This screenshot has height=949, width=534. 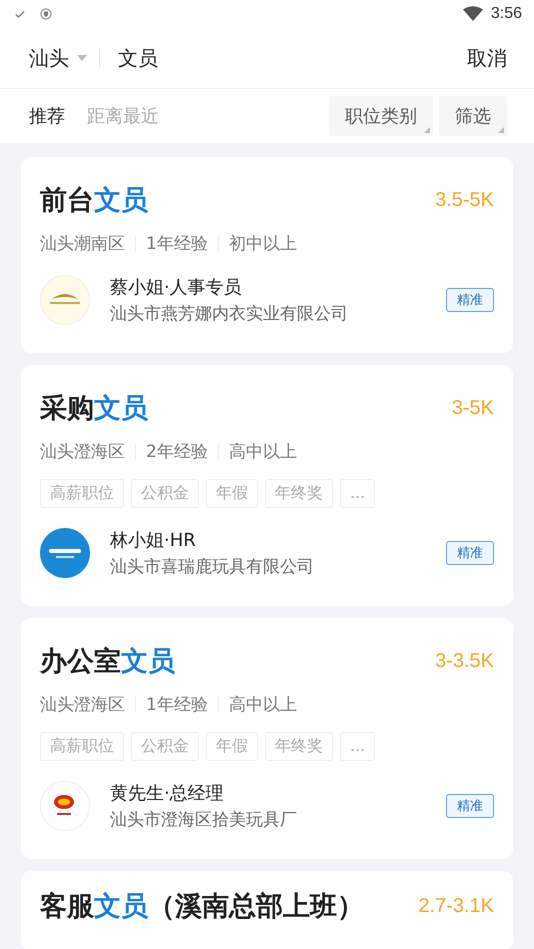 I want to click on wifi-icon, so click(x=472, y=14).